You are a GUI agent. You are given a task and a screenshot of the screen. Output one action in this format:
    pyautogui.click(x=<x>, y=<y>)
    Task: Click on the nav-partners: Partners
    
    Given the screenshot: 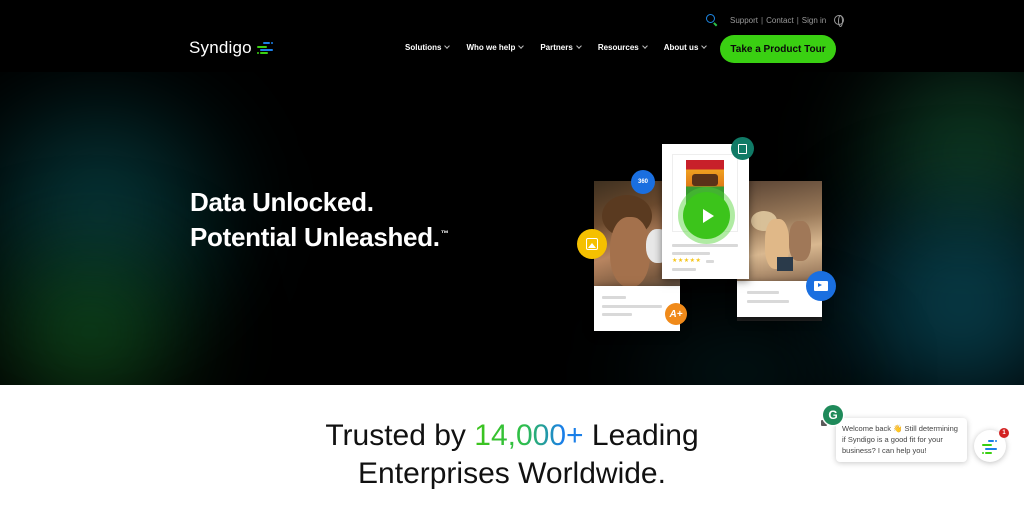 What is the action you would take?
    pyautogui.click(x=561, y=47)
    